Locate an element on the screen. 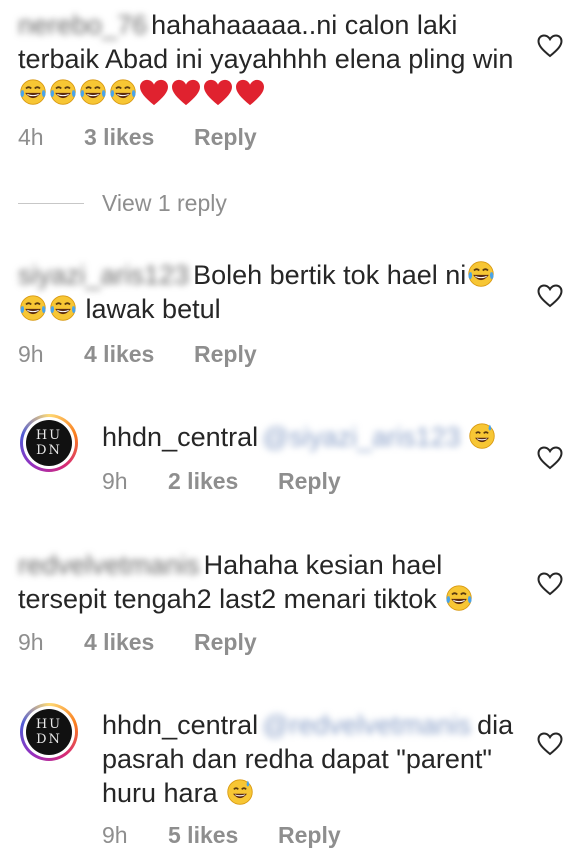 This screenshot has width=577, height=857. comment-1-likes: 3 likes is located at coordinates (139, 137).